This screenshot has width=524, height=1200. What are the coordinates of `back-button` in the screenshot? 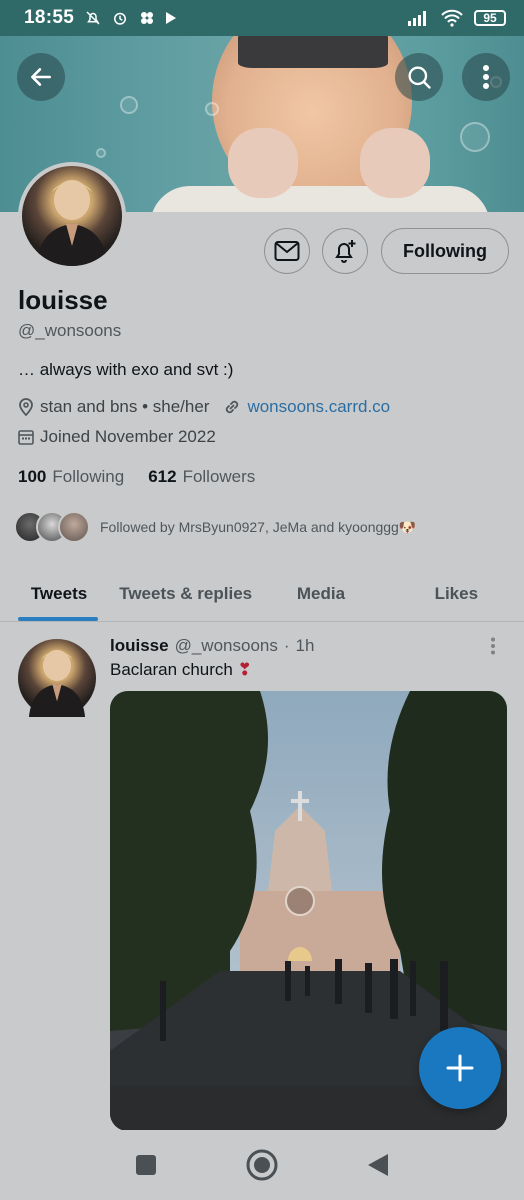 It's located at (41, 77).